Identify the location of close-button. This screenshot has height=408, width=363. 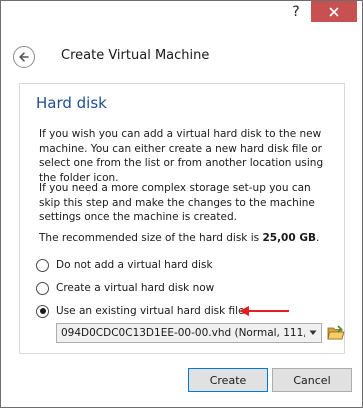
(334, 11).